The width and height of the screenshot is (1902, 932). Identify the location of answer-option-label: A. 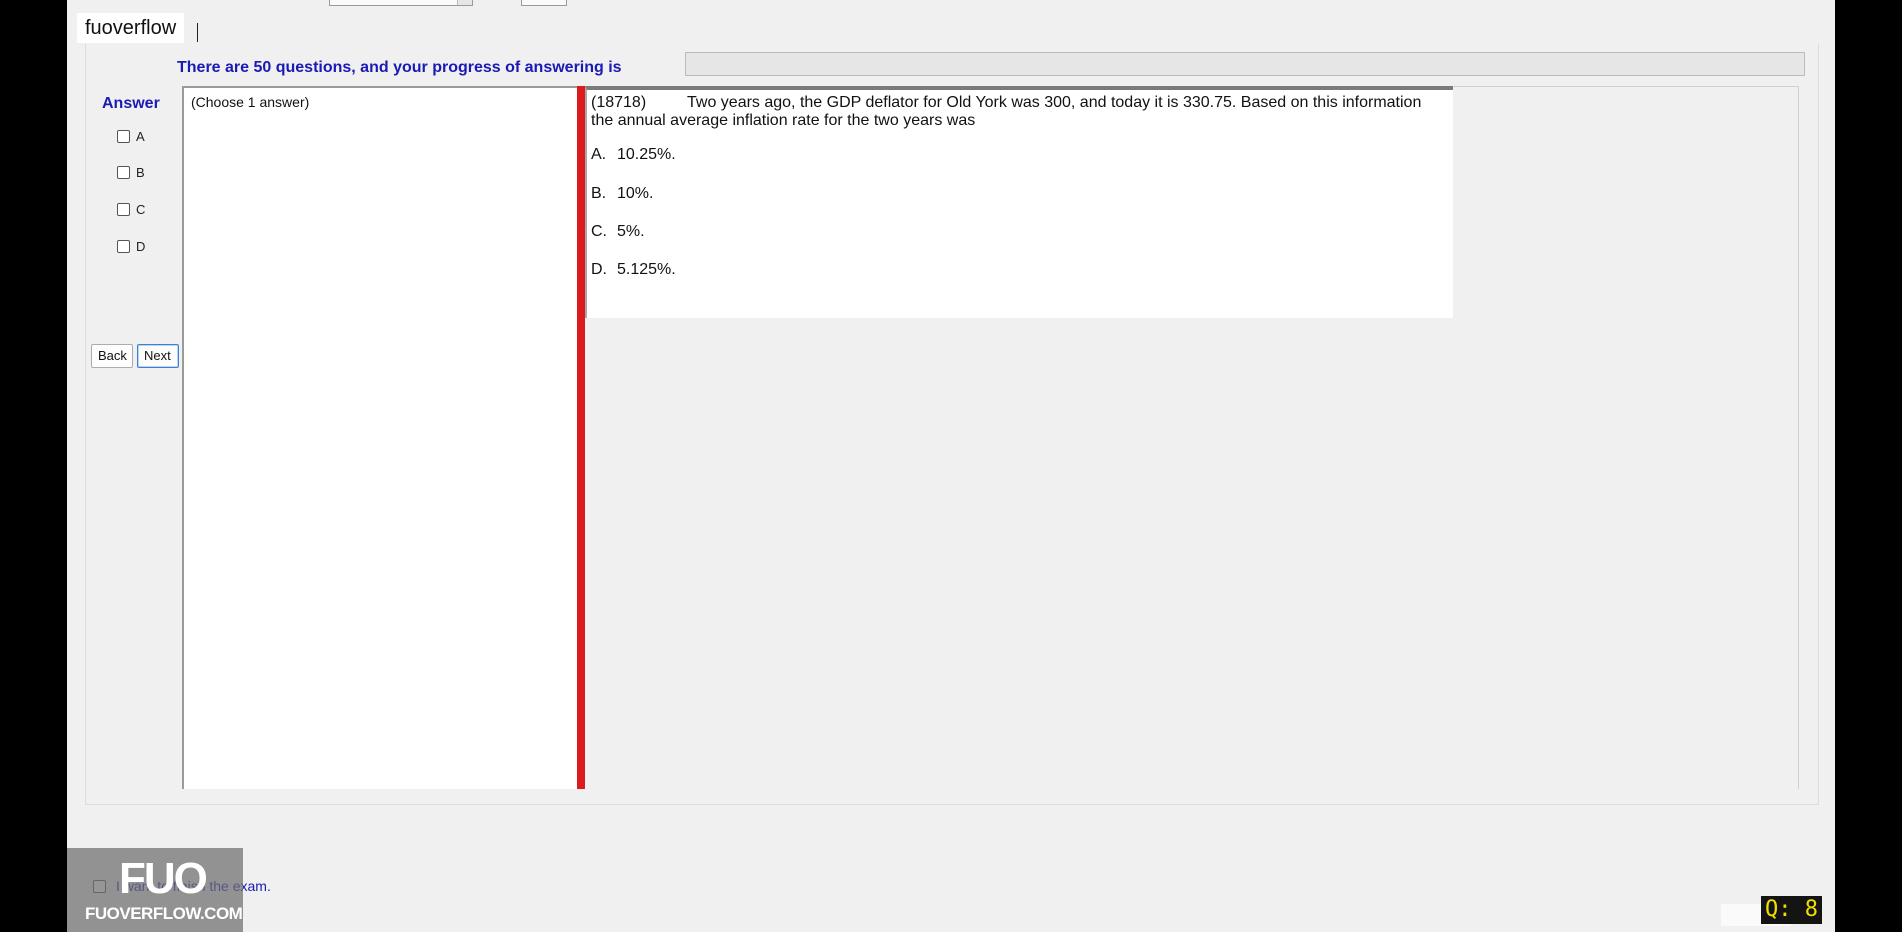
(140, 136).